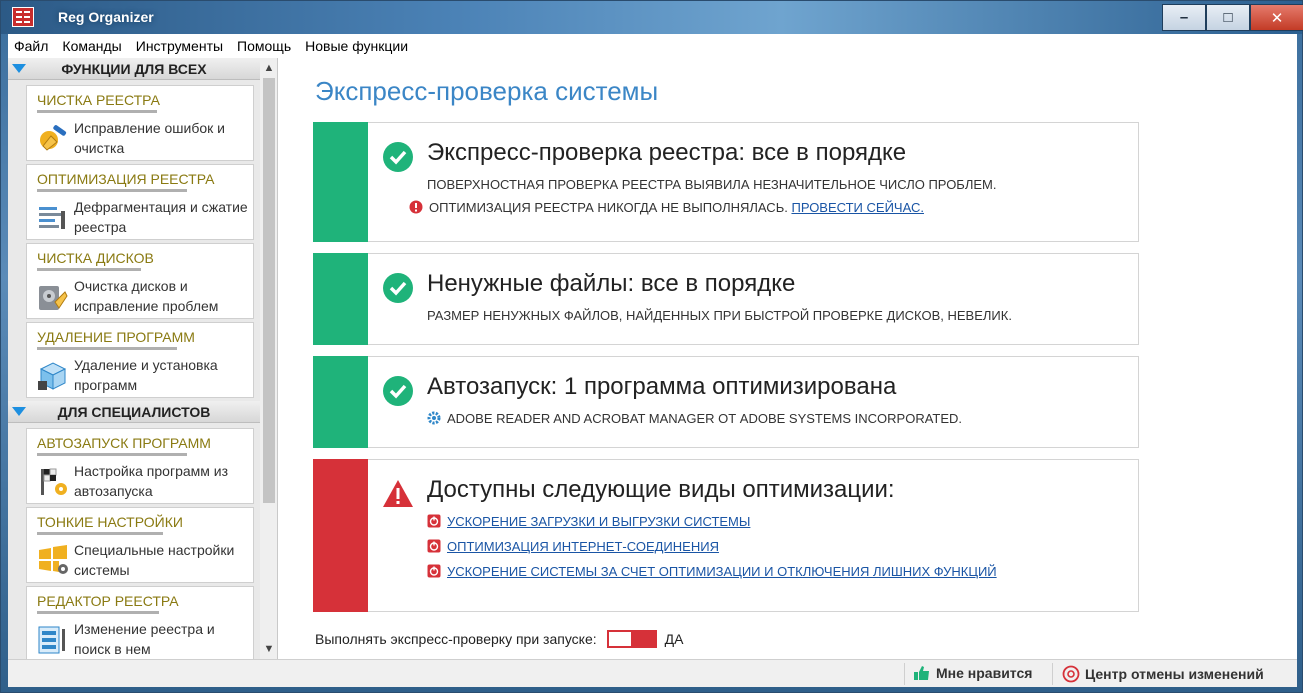 The image size is (1303, 693). I want to click on section-header-everyone: ФУНКЦИИ ДЛЯ ВСЕХ, so click(134, 69).